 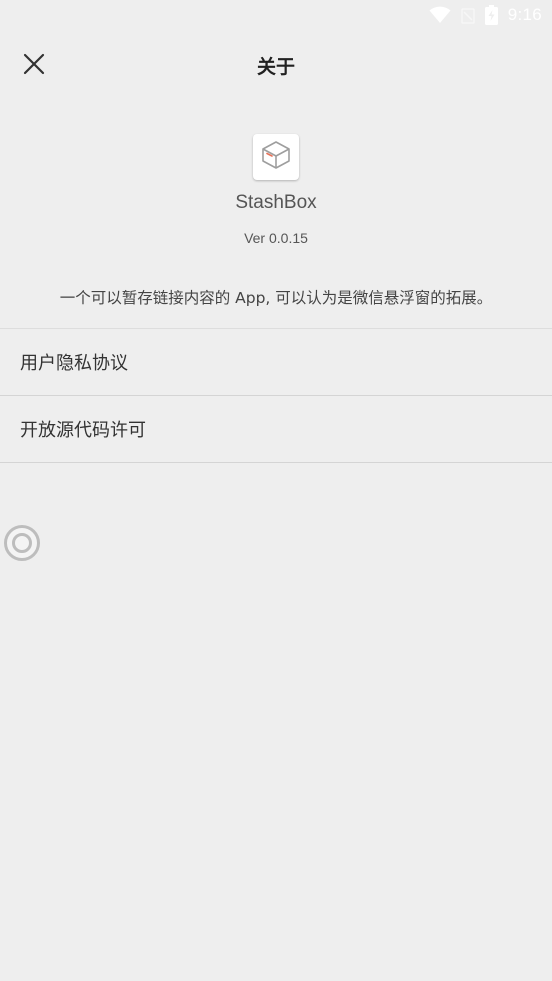 What do you see at coordinates (276, 15) in the screenshot?
I see `status-bar: 9:16` at bounding box center [276, 15].